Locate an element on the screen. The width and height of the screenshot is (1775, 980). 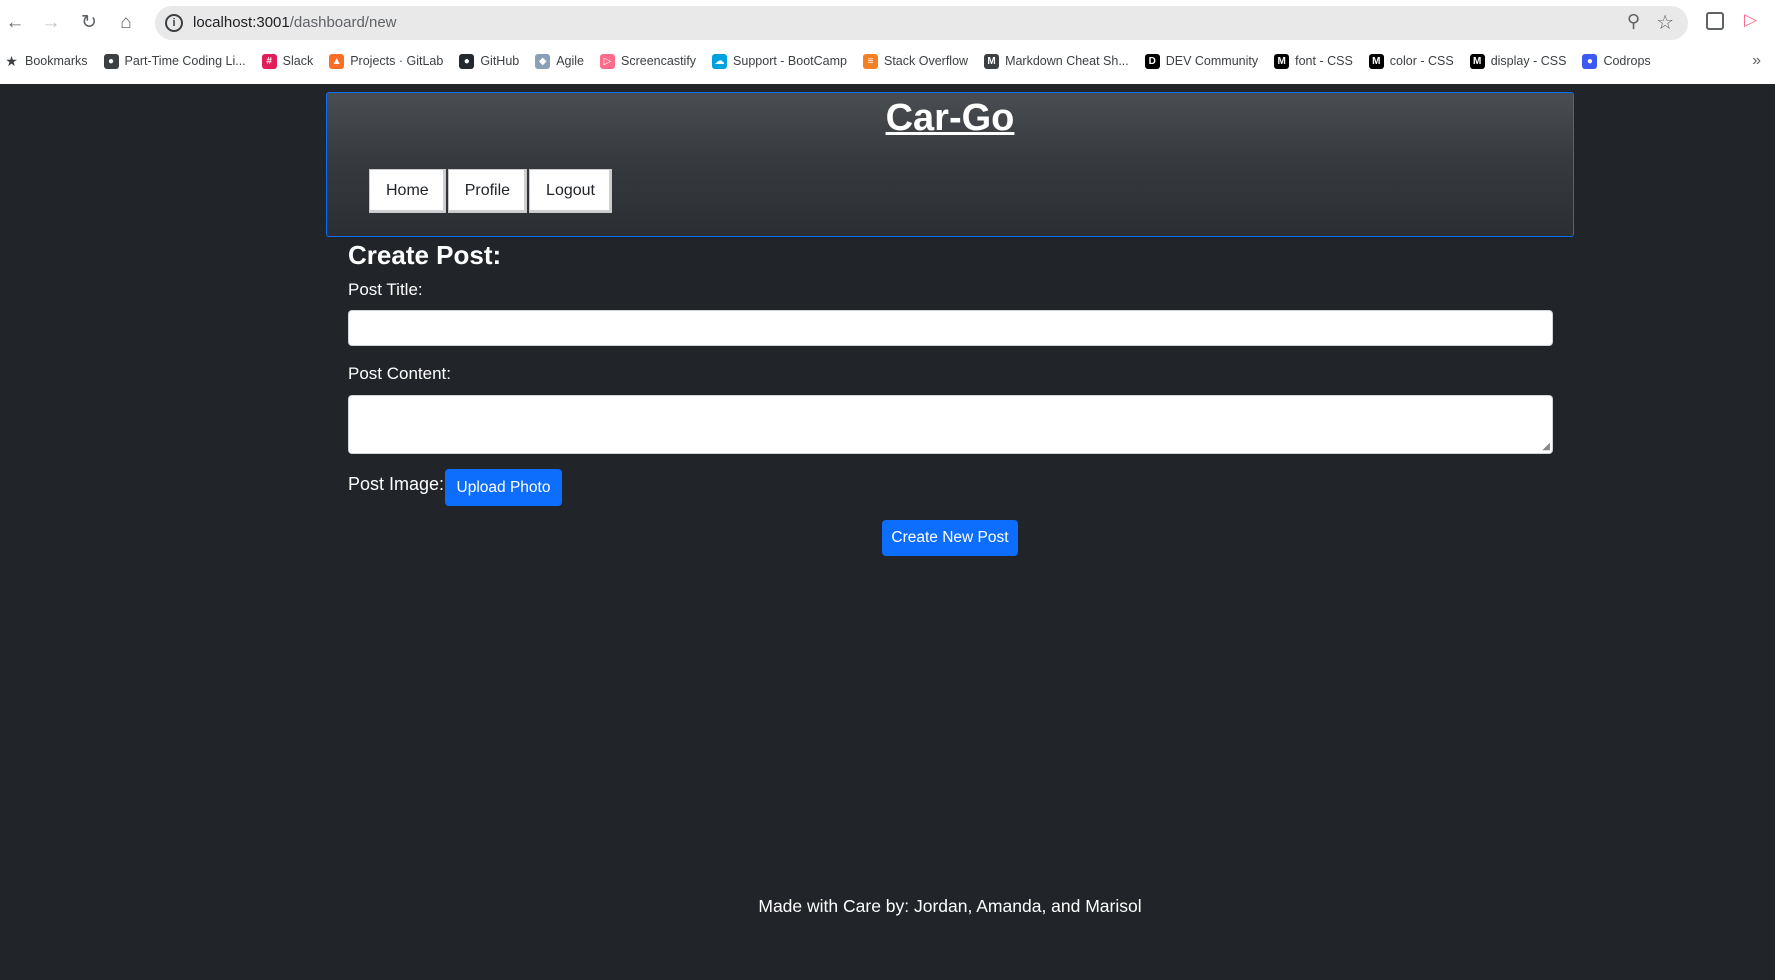
post-image-label: Post Image: is located at coordinates (396, 484).